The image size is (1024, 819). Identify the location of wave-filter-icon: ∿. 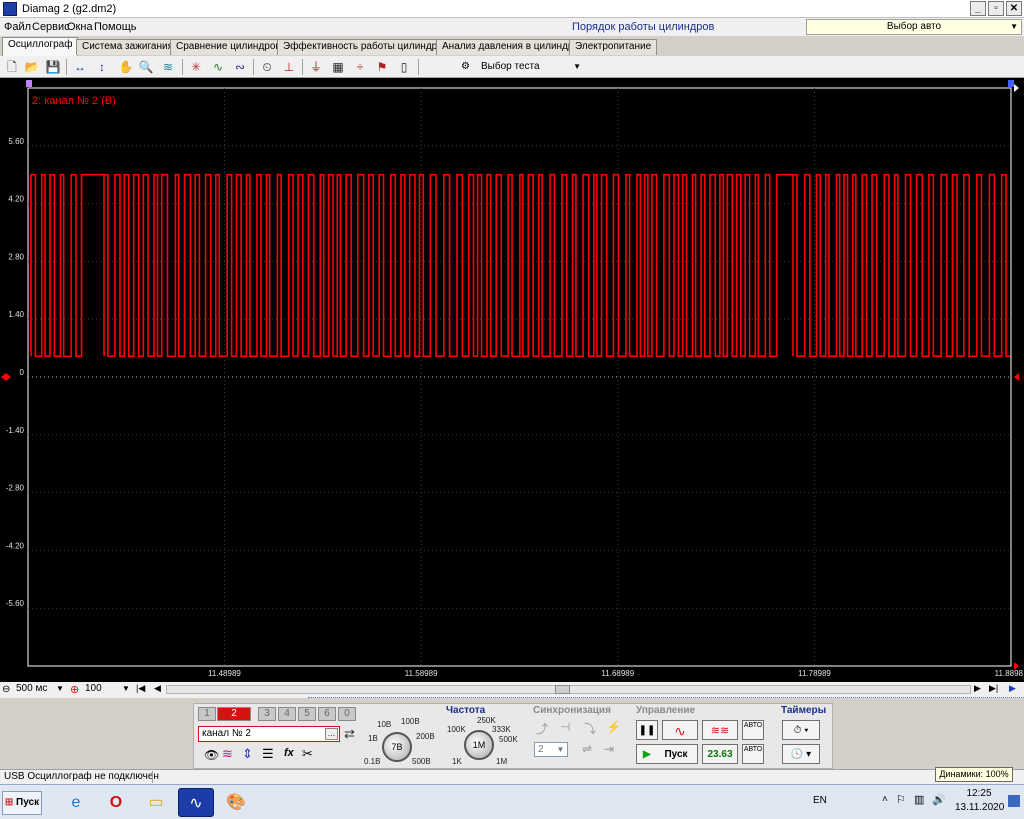
(218, 67).